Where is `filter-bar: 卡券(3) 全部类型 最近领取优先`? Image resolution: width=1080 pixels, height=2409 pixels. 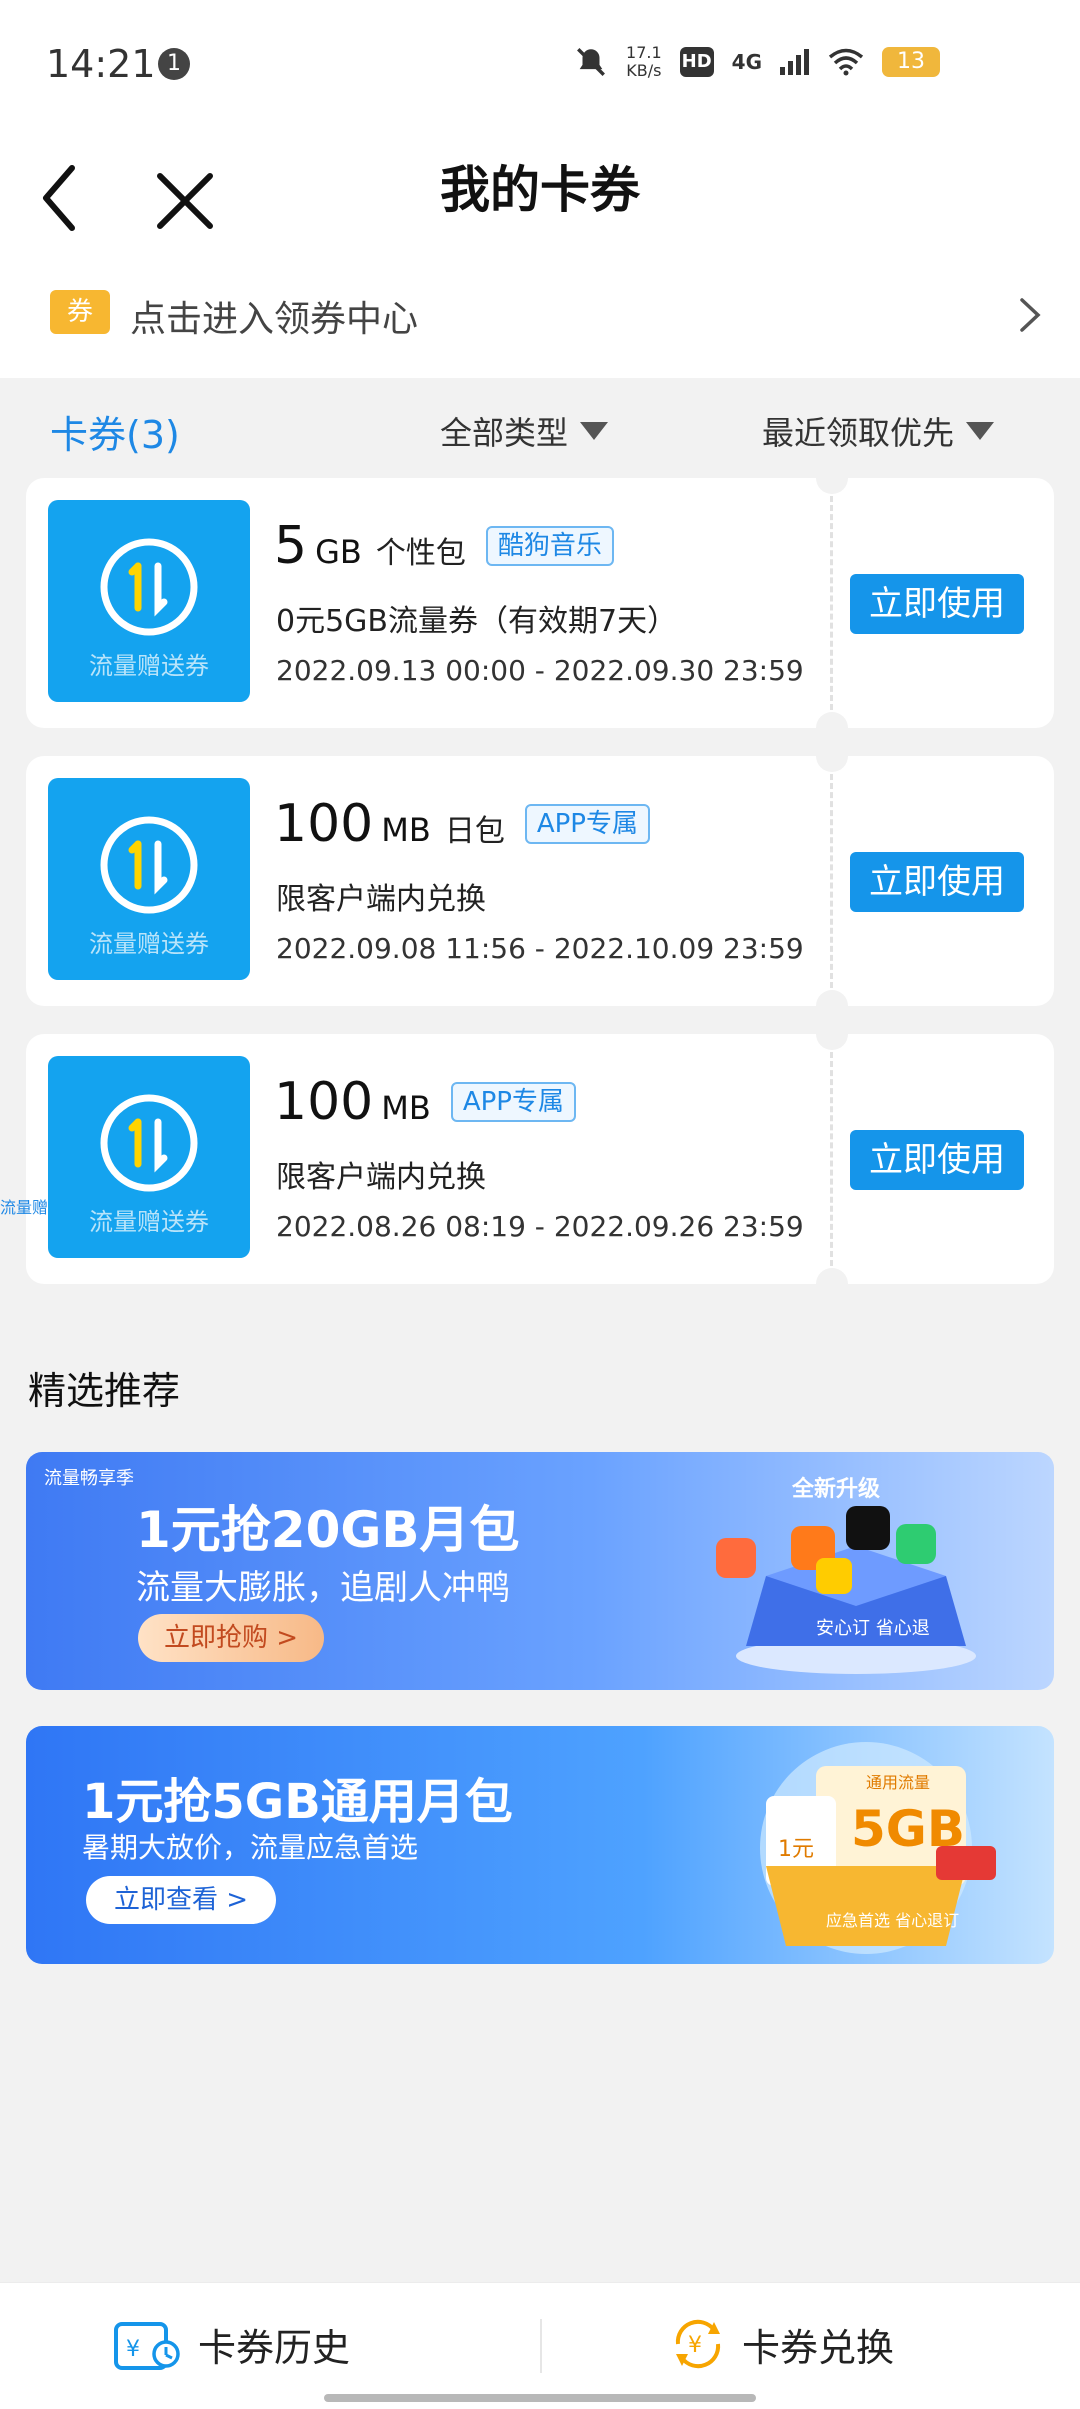 filter-bar: 卡券(3) 全部类型 最近领取优先 is located at coordinates (540, 428).